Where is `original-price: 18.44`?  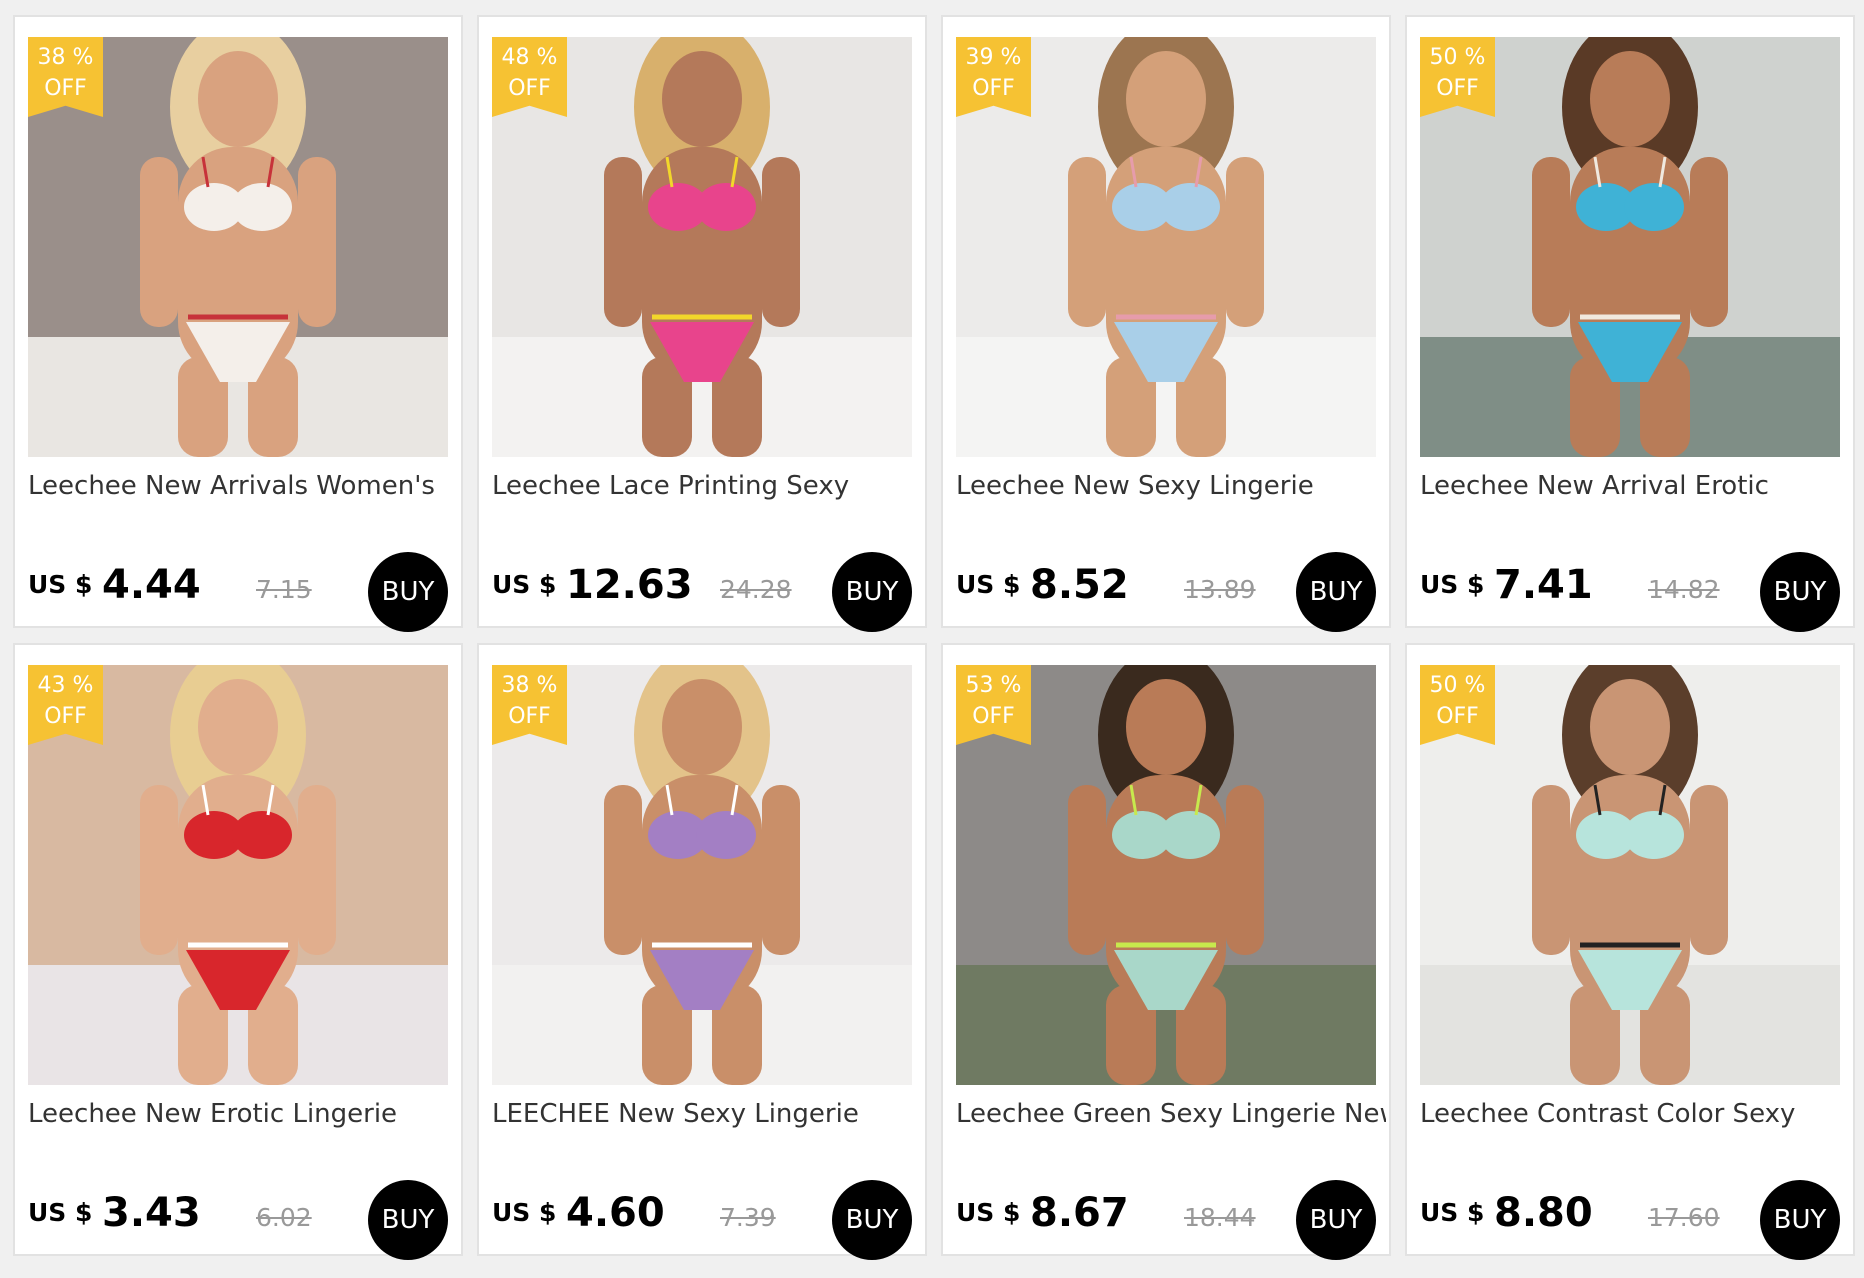 original-price: 18.44 is located at coordinates (1220, 1217).